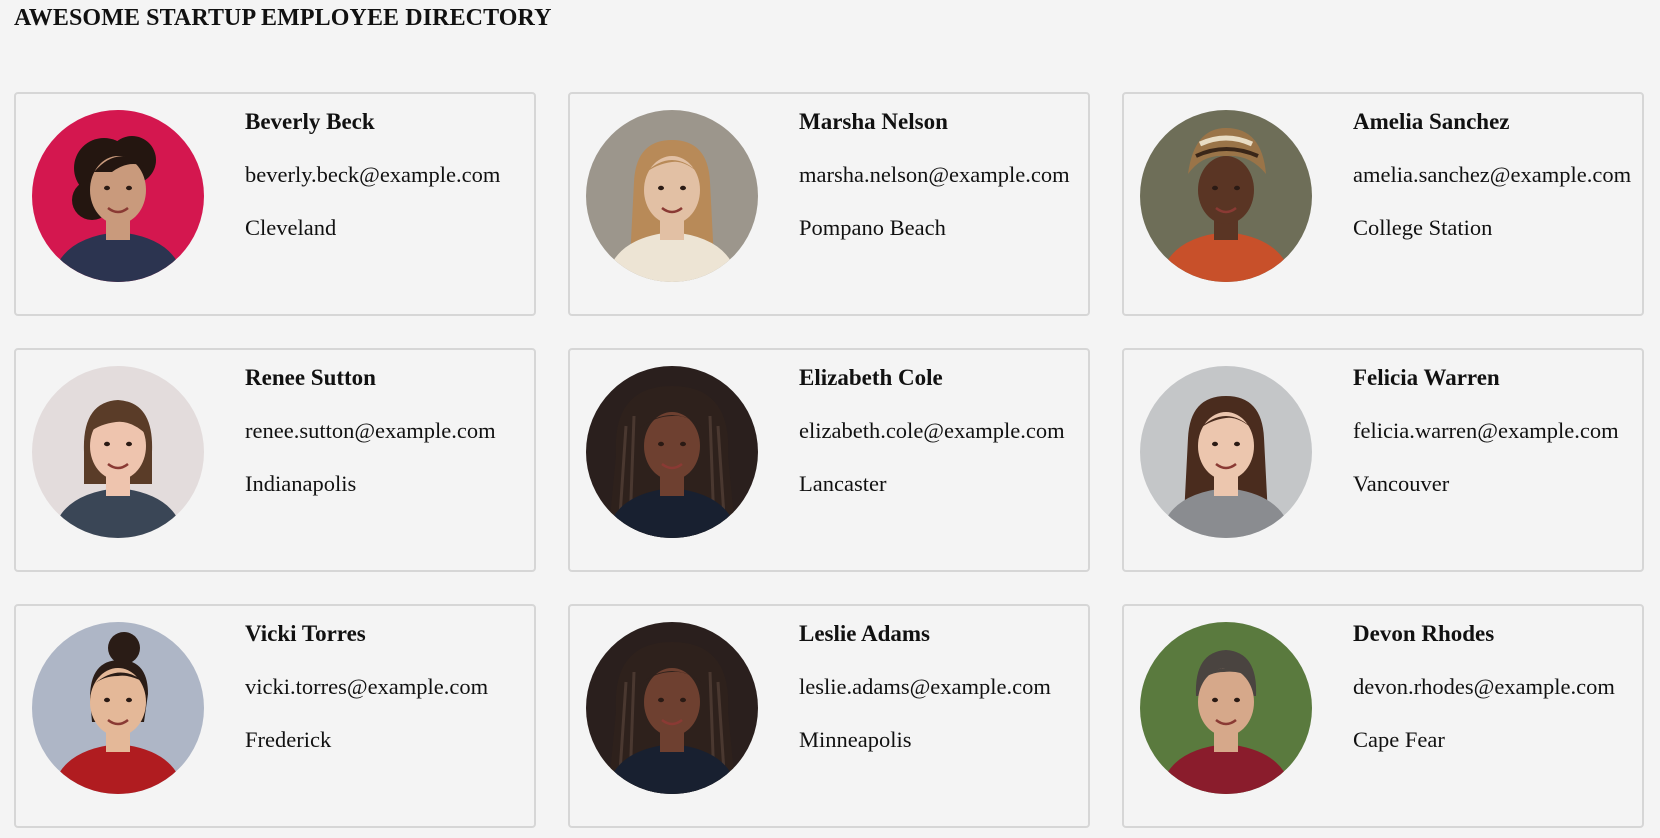 The image size is (1660, 838). I want to click on employee-city: Indianapolis, so click(301, 483).